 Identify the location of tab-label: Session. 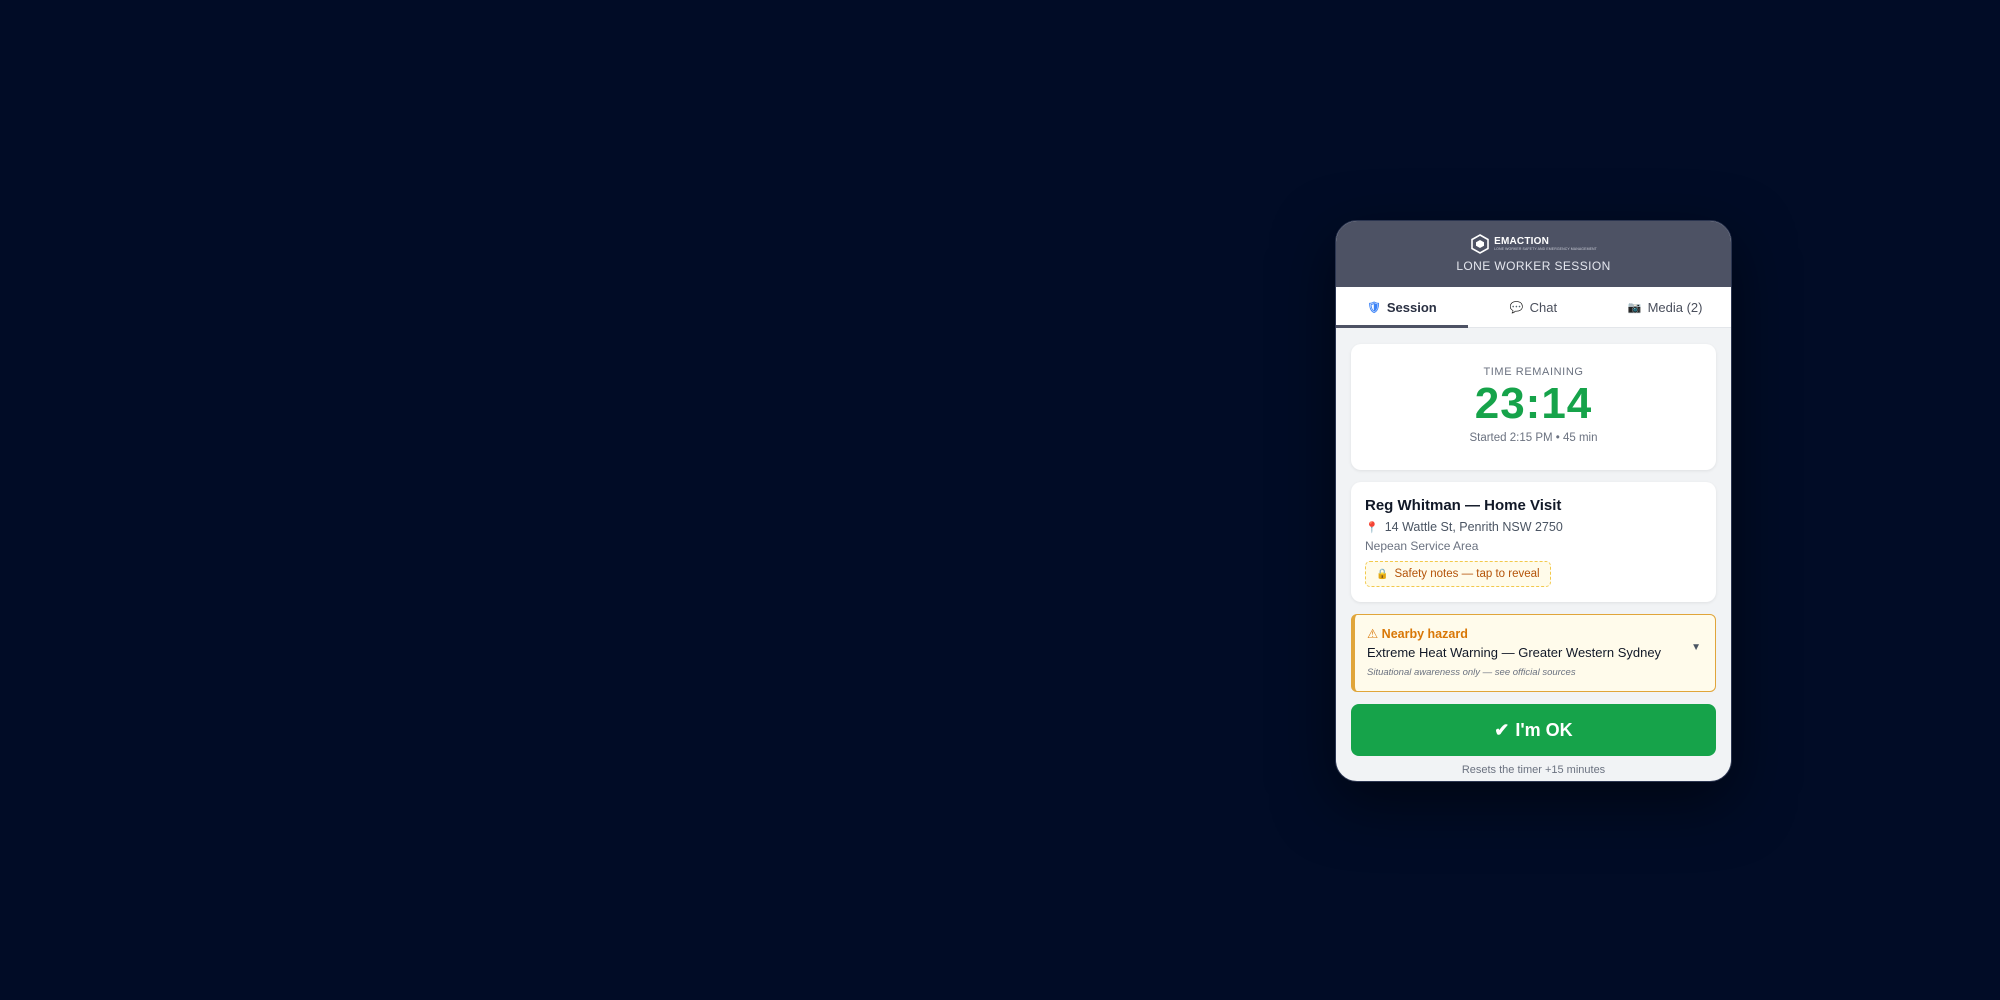
(1411, 307).